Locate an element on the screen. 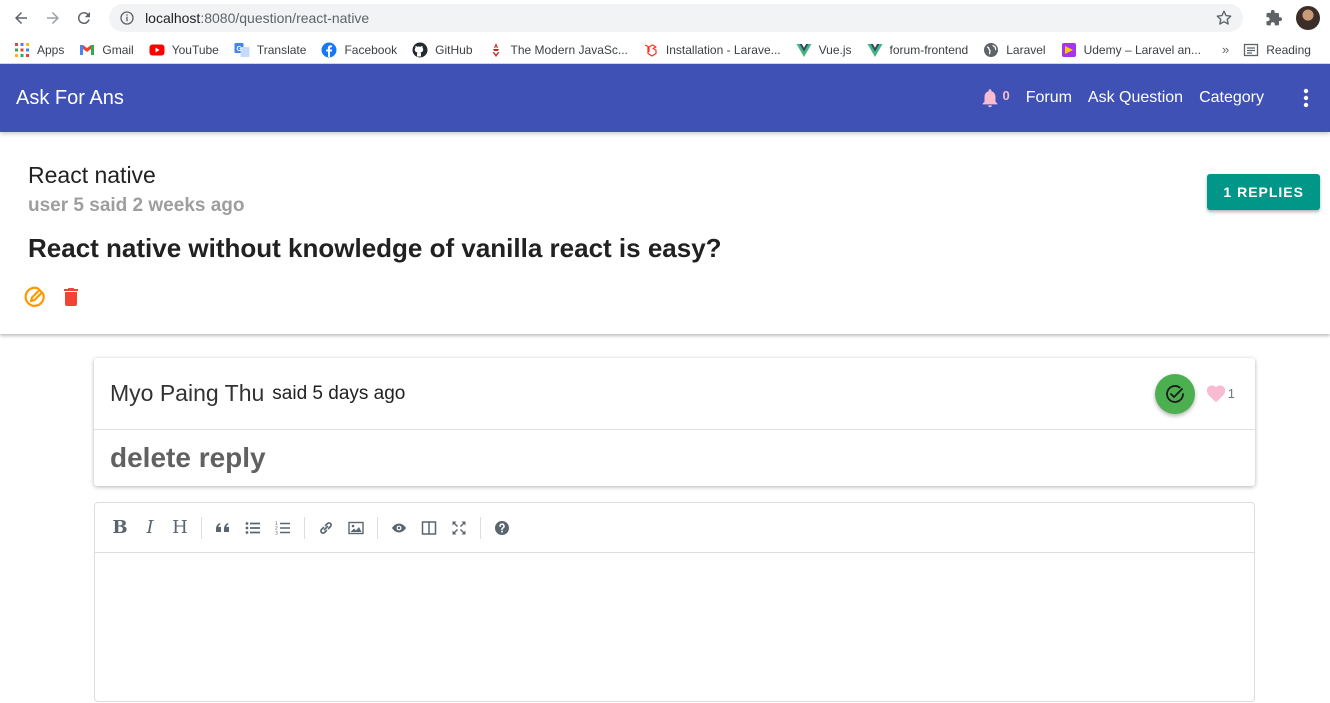 The height and width of the screenshot is (703, 1330). trash-icon is located at coordinates (71, 297).